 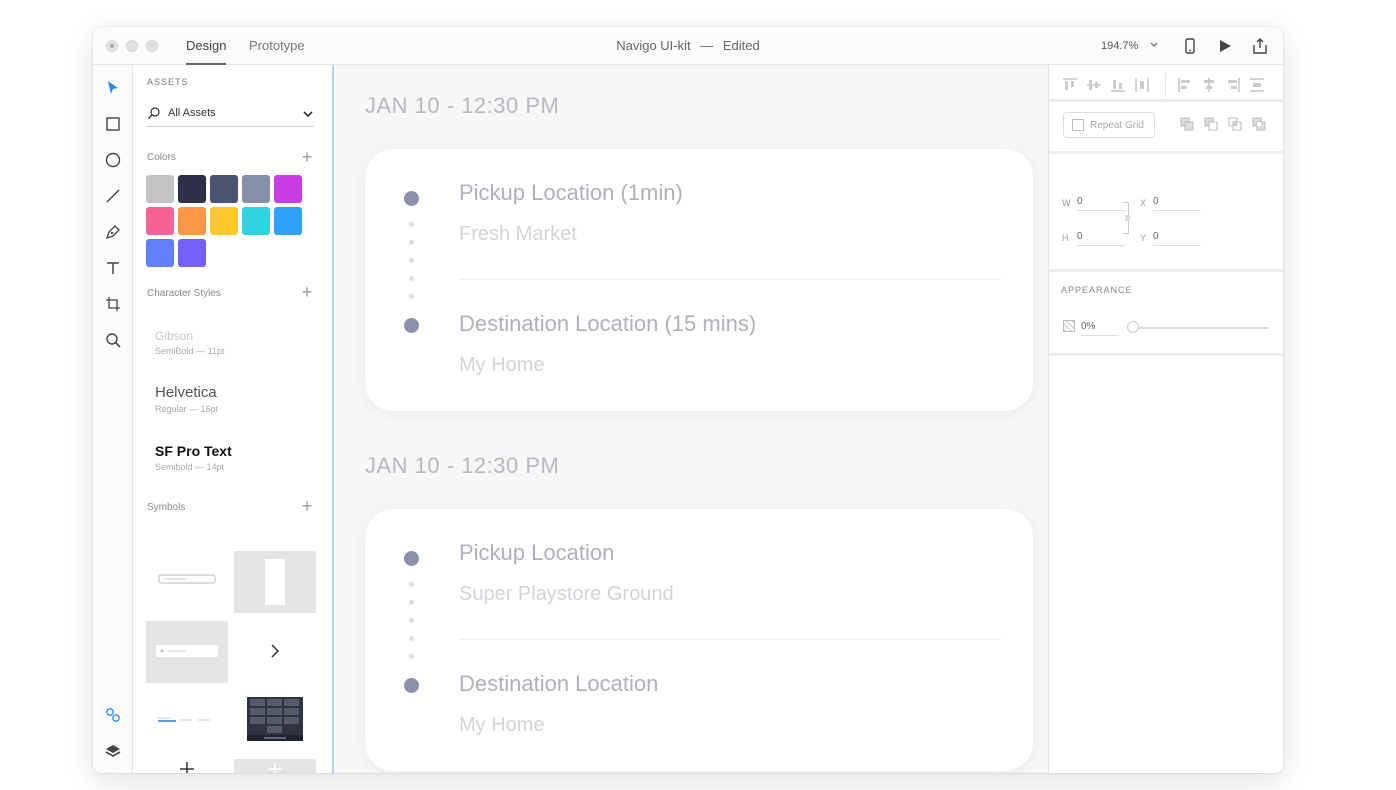 I want to click on document-status: Edited, so click(x=741, y=45).